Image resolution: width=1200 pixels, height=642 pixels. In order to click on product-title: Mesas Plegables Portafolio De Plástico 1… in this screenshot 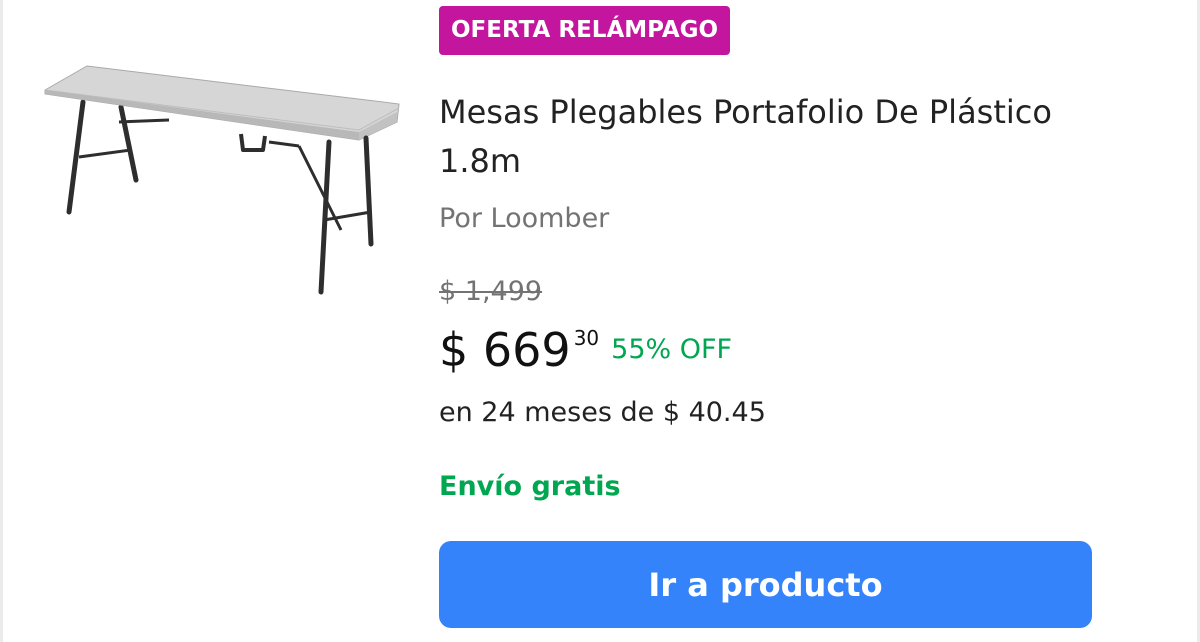, I will do `click(789, 137)`.